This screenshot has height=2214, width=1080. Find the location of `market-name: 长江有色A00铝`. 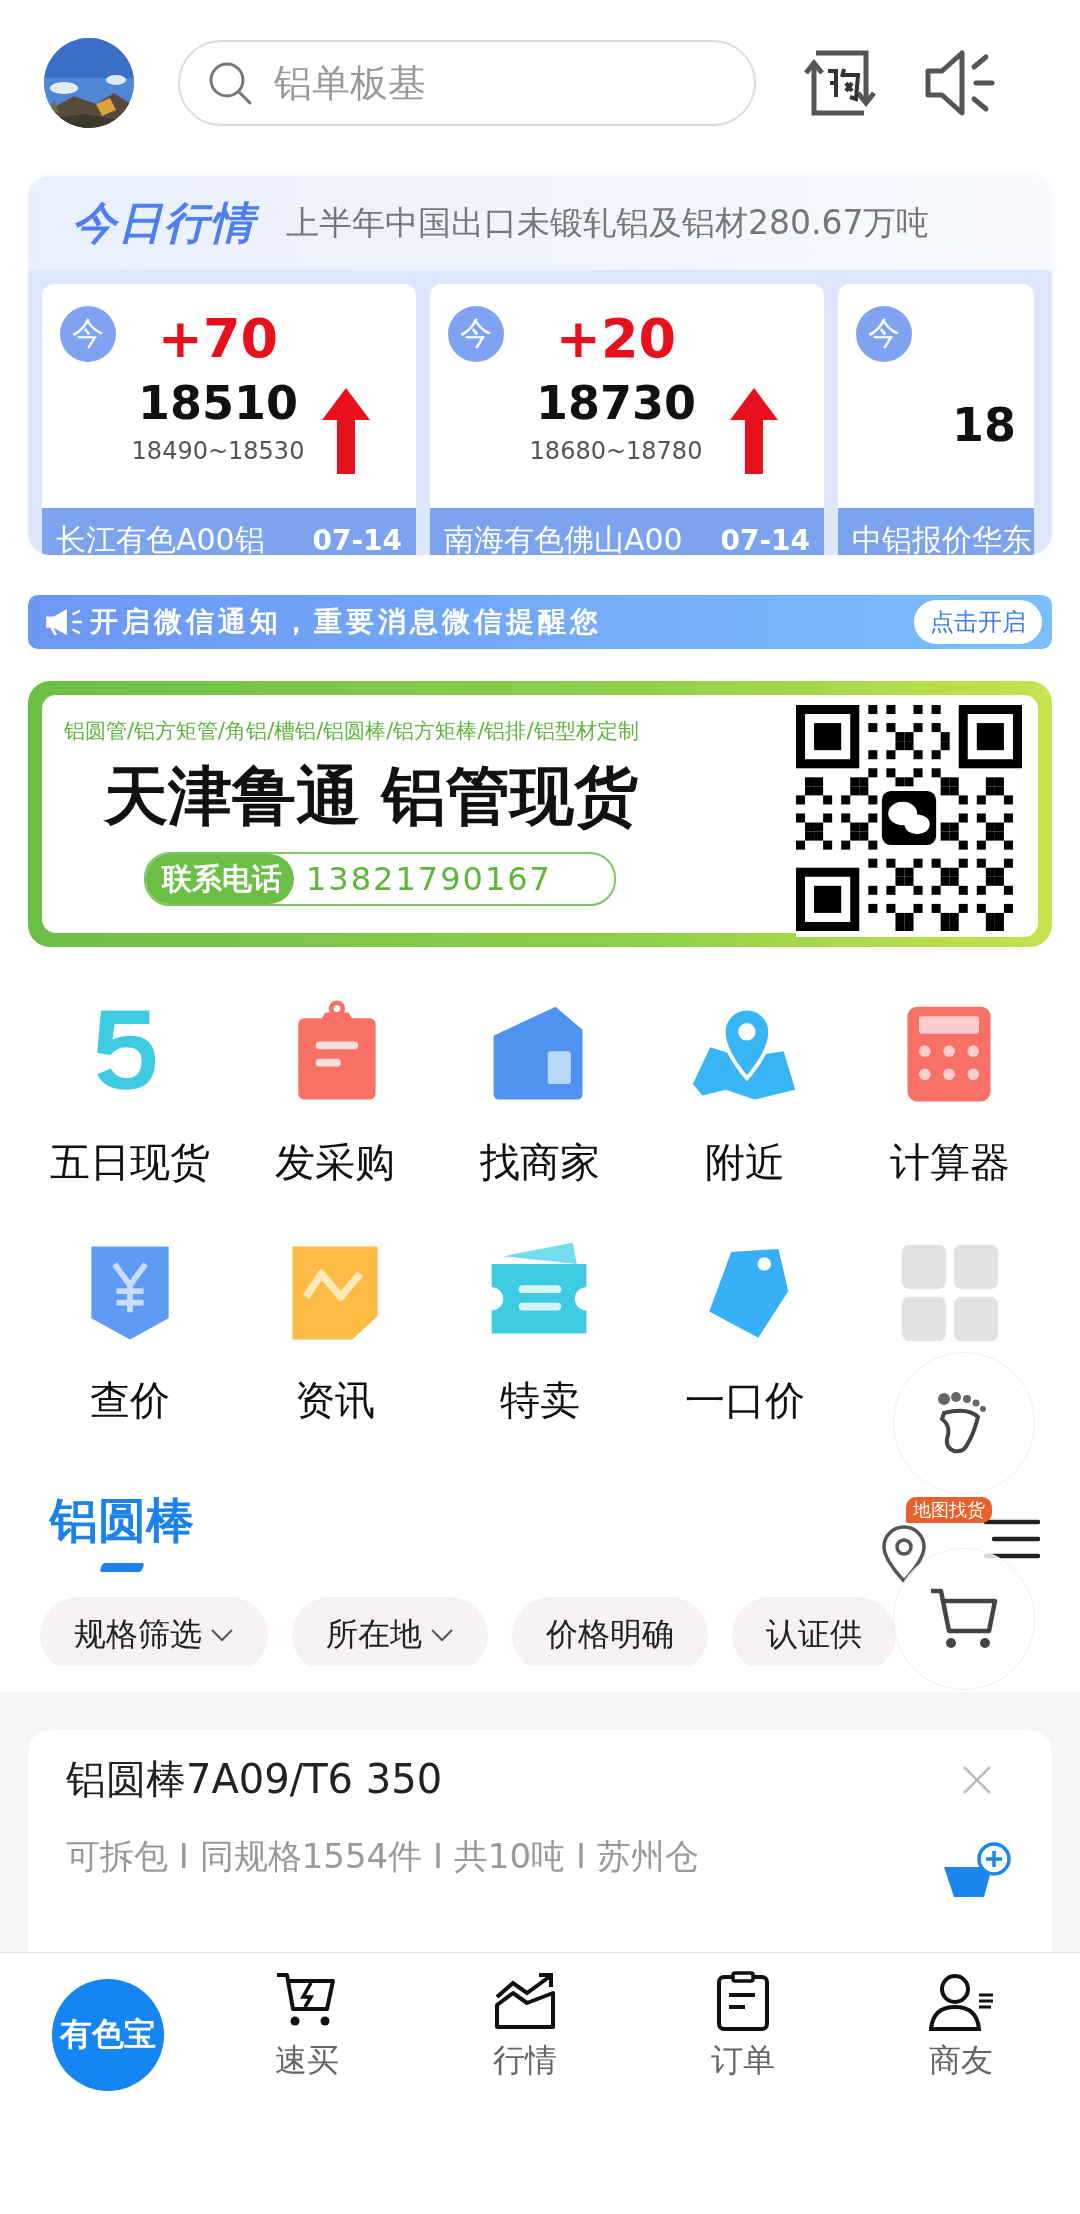

market-name: 长江有色A00铝 is located at coordinates (160, 537).